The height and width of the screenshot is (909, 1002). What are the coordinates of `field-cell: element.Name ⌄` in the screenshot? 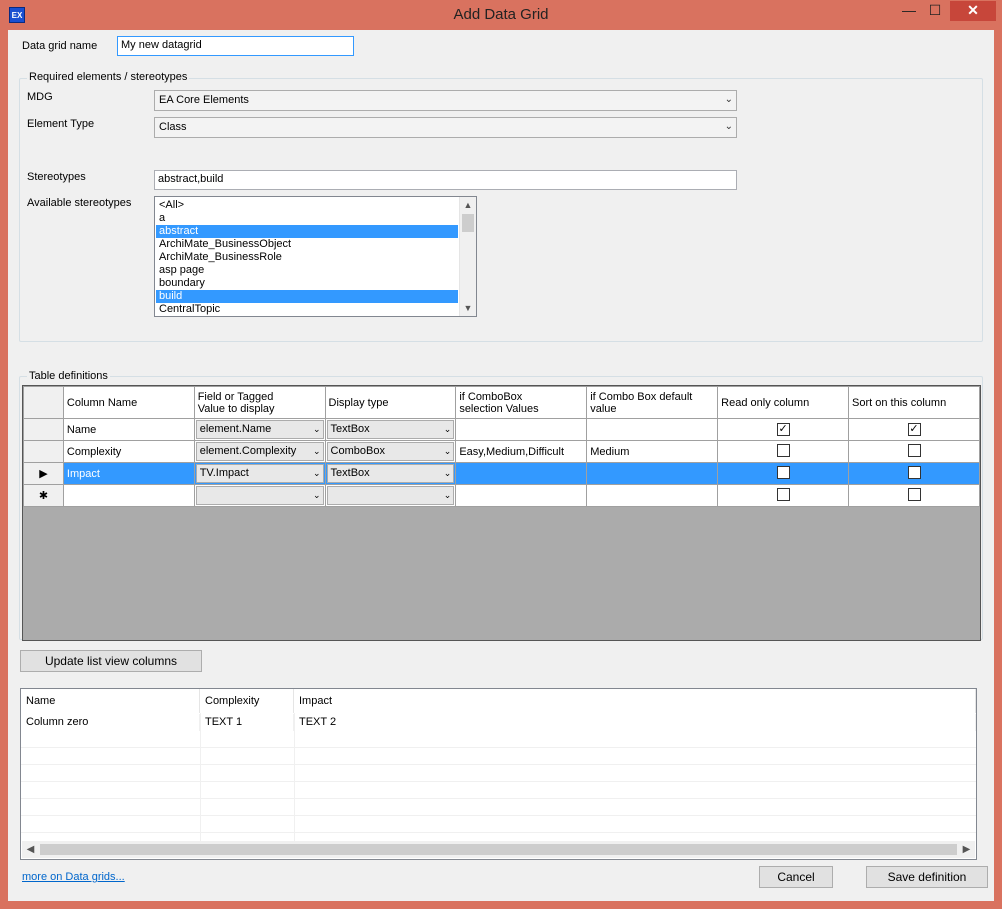 It's located at (259, 429).